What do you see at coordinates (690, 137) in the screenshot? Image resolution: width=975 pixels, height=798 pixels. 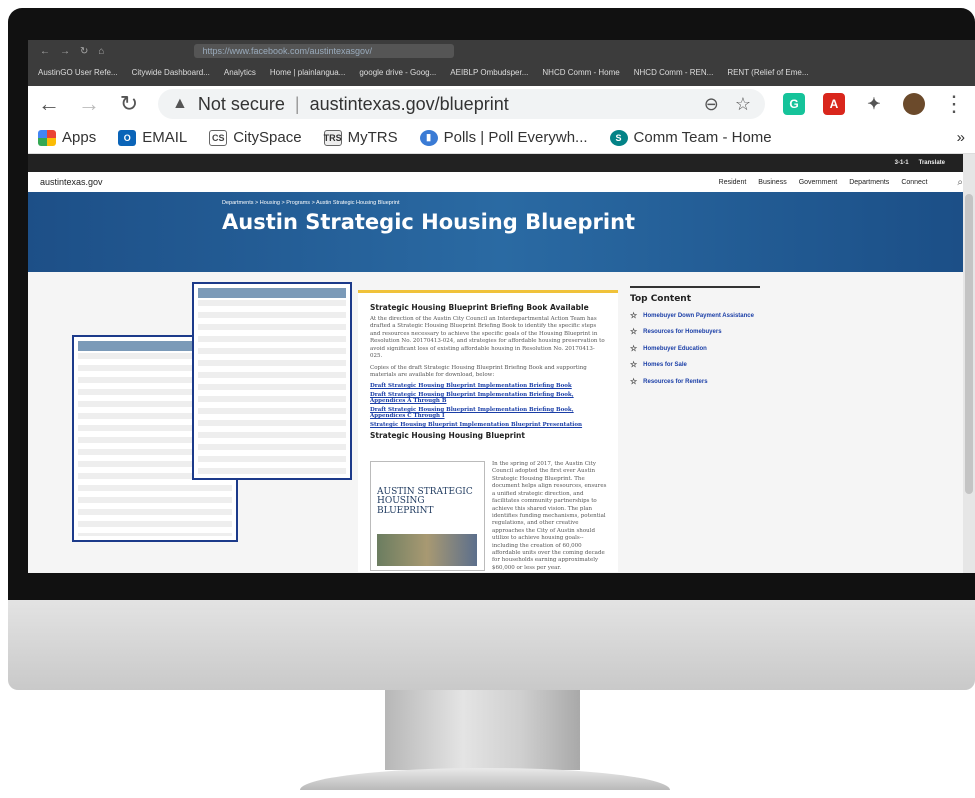 I see `bookmark-comm-team: S Comm Team - Home` at bounding box center [690, 137].